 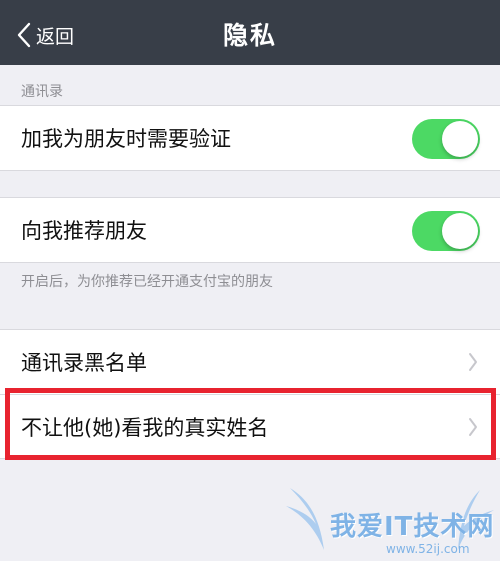 I want to click on watermark: 我爱IT技术网 www.52ij.com, so click(x=390, y=520).